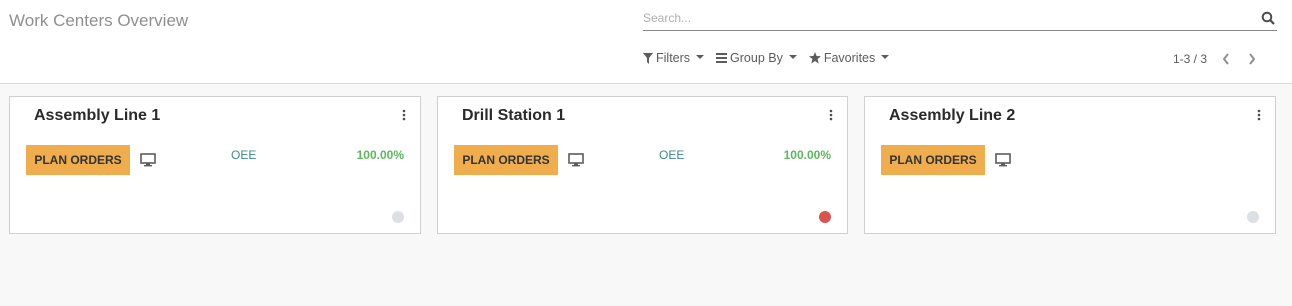 This screenshot has width=1292, height=306. I want to click on star-icon, so click(814, 58).